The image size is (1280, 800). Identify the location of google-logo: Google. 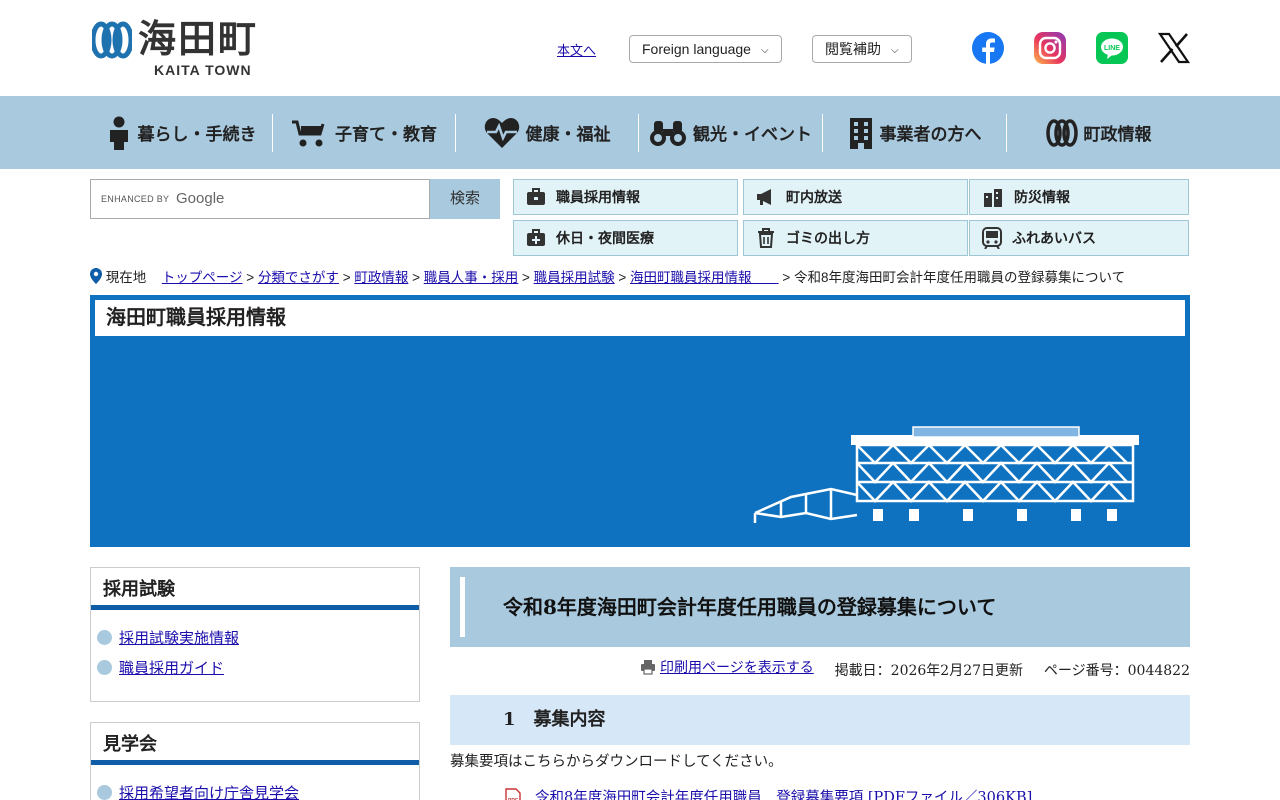
(200, 198).